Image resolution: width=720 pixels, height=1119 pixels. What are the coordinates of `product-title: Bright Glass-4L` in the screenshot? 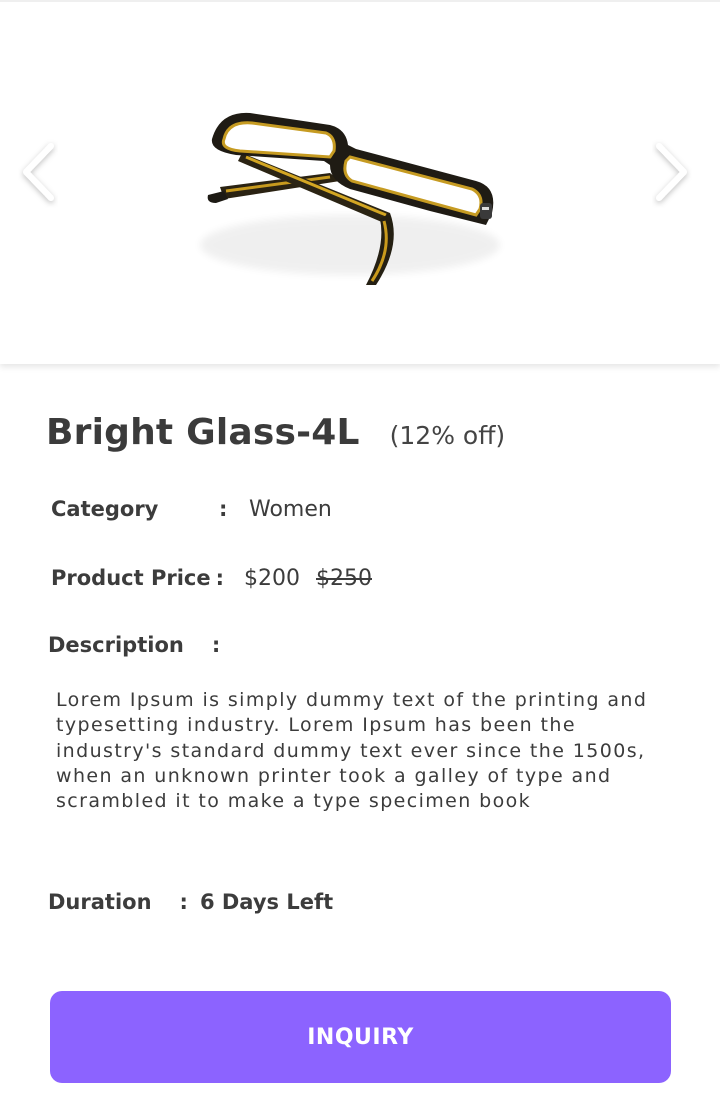 It's located at (203, 432).